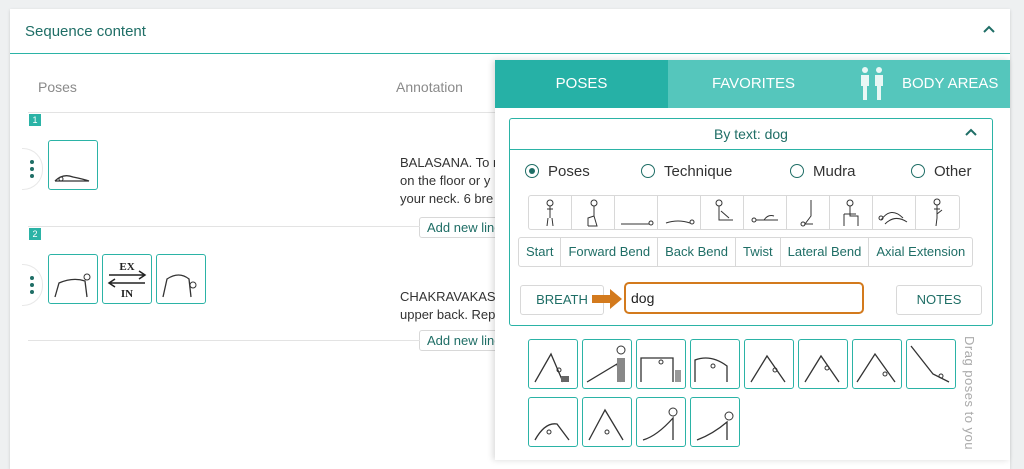 Image resolution: width=1024 pixels, height=469 pixels. What do you see at coordinates (593, 212) in the screenshot?
I see `kneeling-pose-icon` at bounding box center [593, 212].